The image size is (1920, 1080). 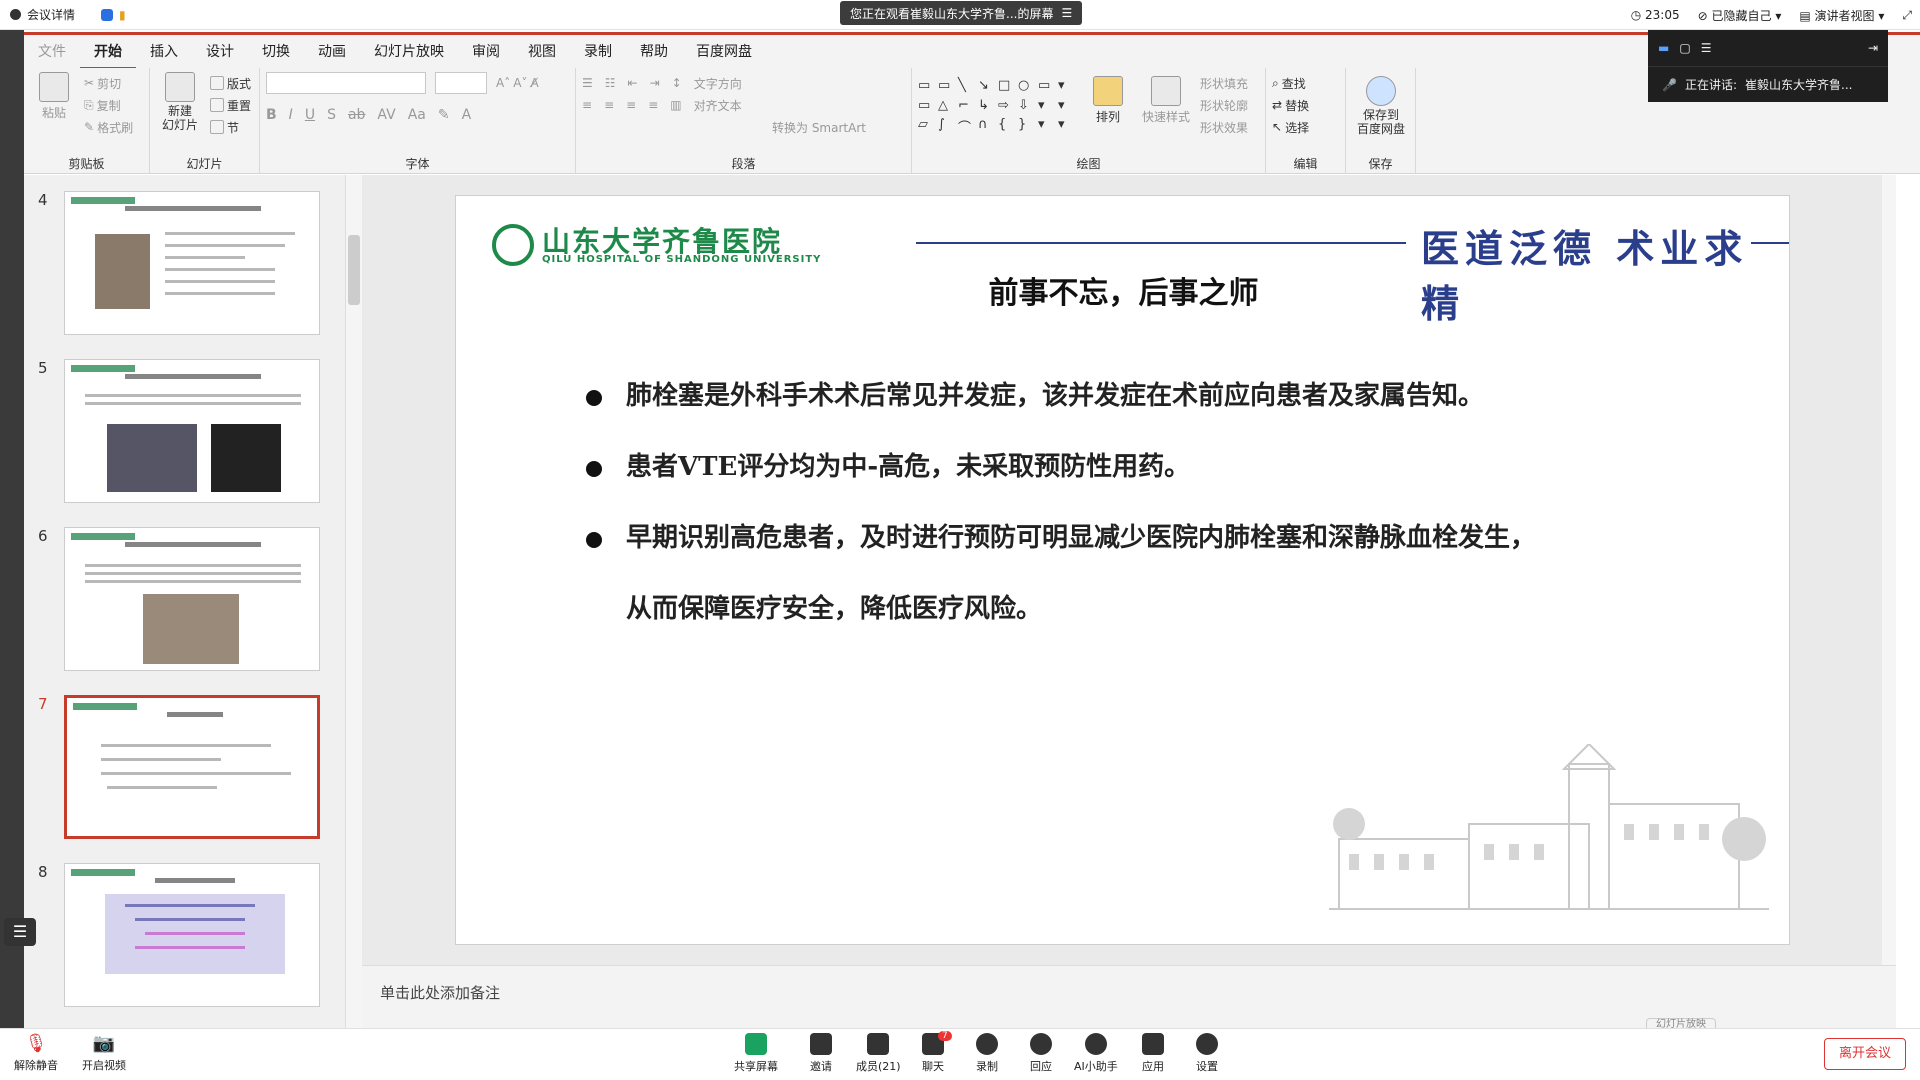 I want to click on shape-fill-button: 形状填充, so click(x=1224, y=83).